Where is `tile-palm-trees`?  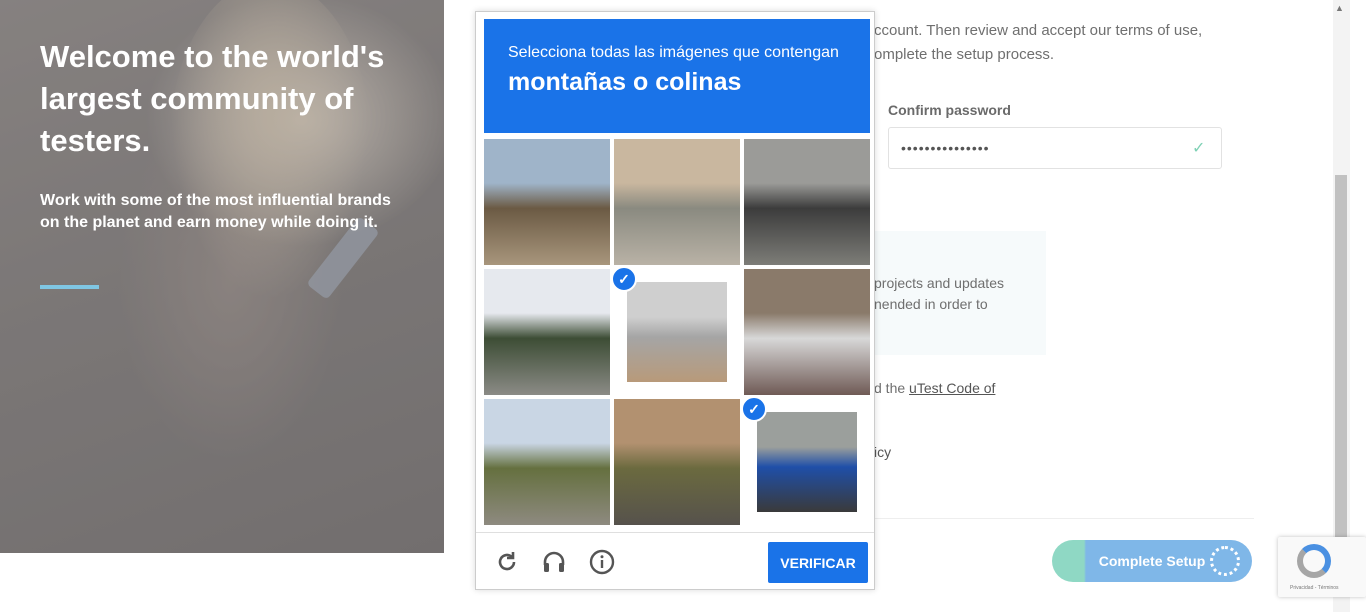
tile-palm-trees is located at coordinates (547, 332).